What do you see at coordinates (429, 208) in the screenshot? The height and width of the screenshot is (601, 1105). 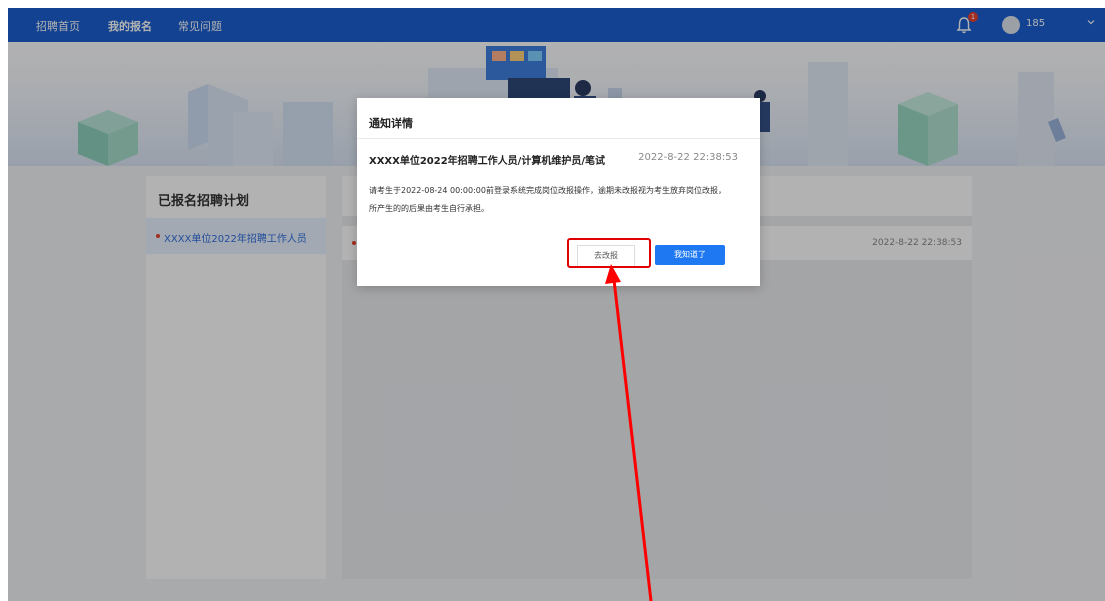 I see `notice-body-line: 所产生的的后果由考生自行承担。` at bounding box center [429, 208].